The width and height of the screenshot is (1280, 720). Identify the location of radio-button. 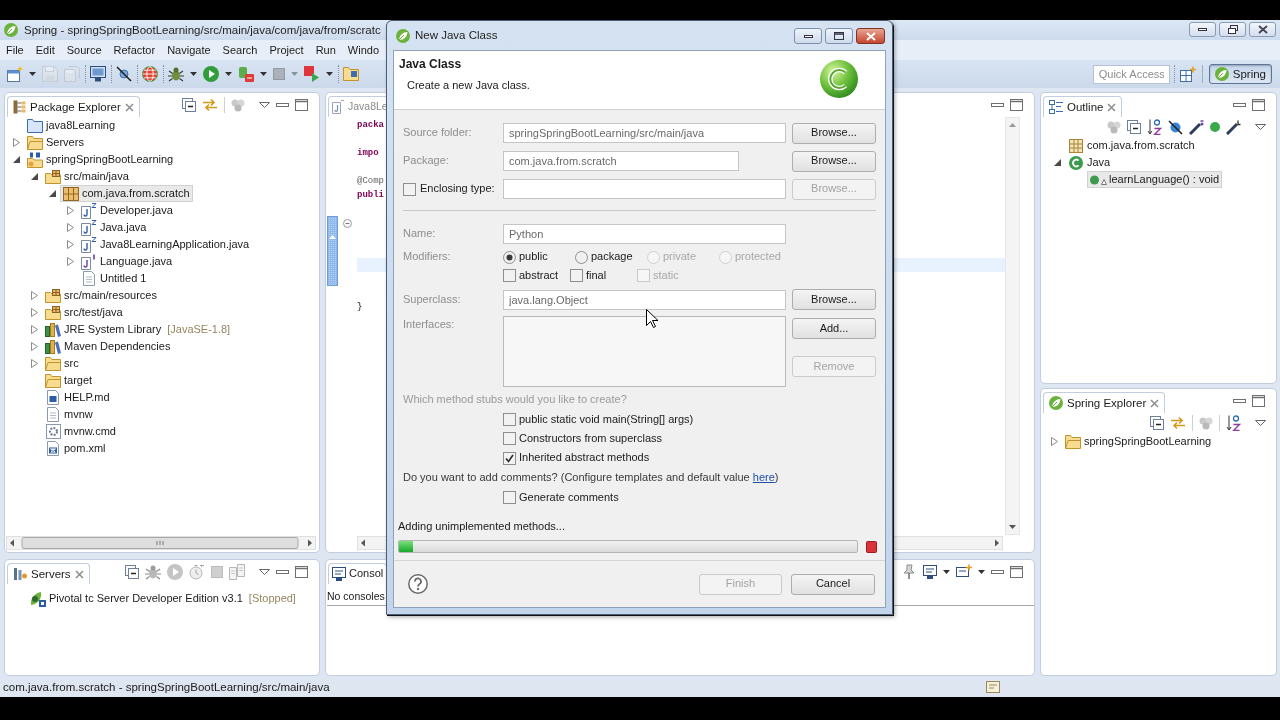
(509, 257).